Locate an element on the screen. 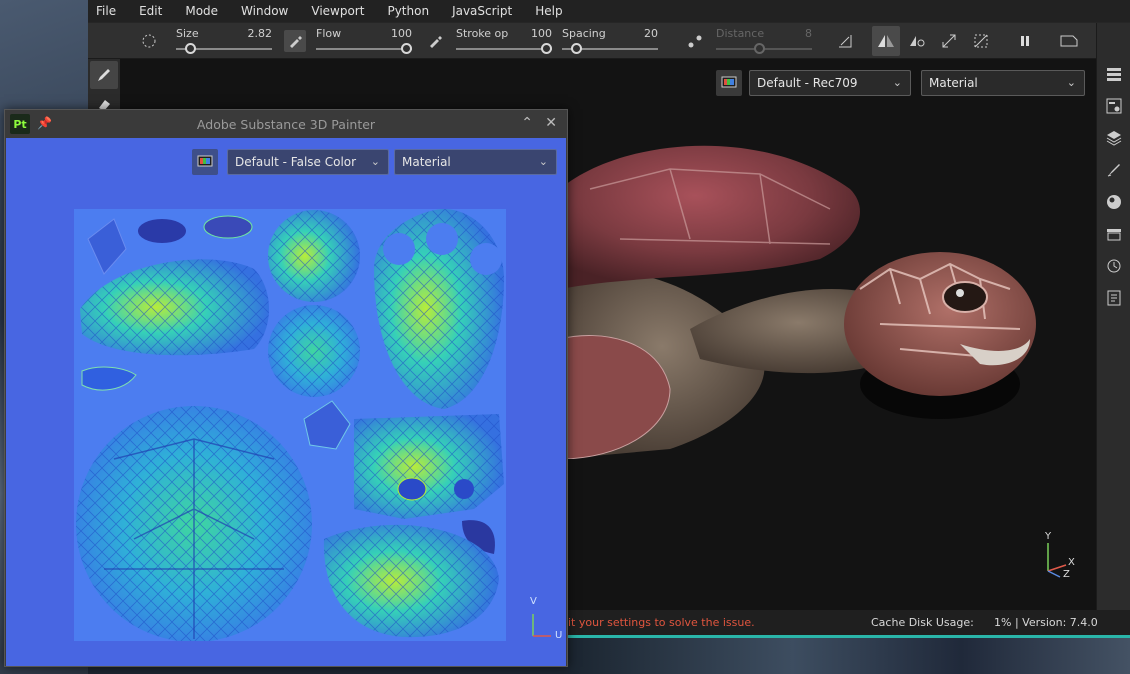 The image size is (1130, 674). camera-view-icon is located at coordinates (1069, 41).